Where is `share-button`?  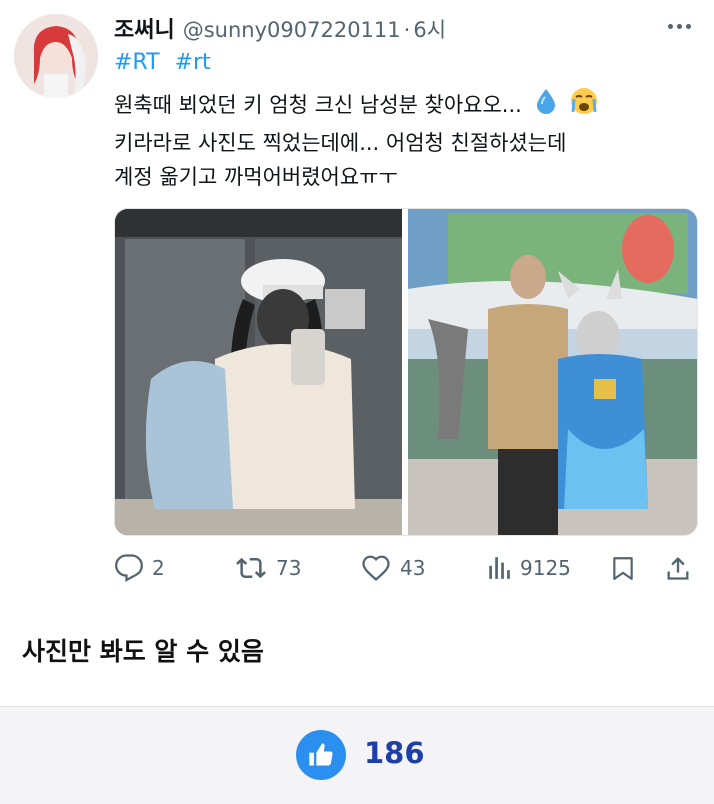 share-button is located at coordinates (678, 568).